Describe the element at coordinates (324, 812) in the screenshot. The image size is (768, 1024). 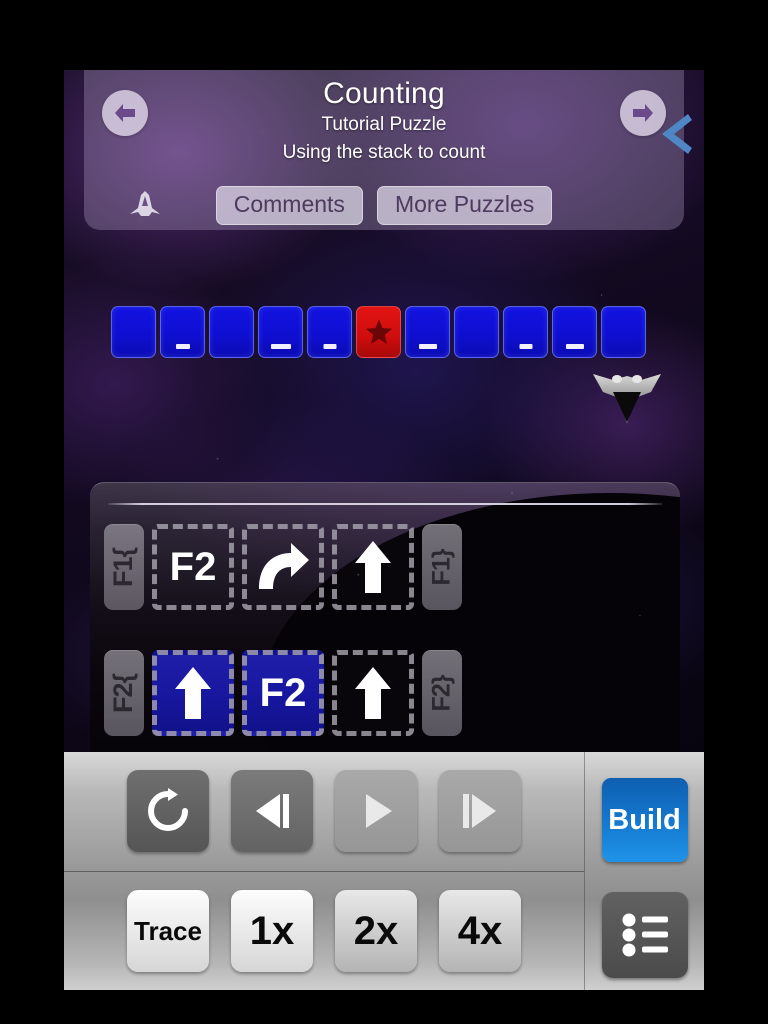
I see `playback-controls-row` at that location.